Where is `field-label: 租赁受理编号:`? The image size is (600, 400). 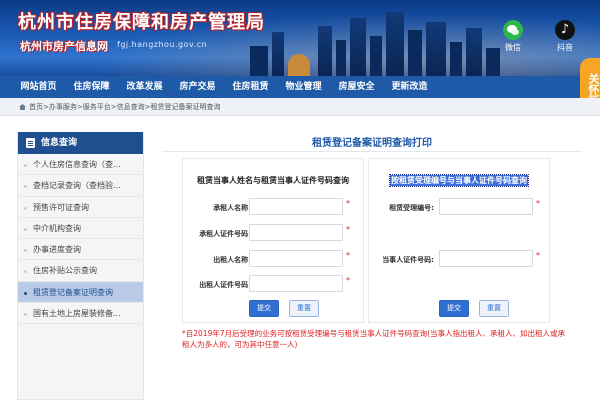 field-label: 租赁受理编号: is located at coordinates (411, 208).